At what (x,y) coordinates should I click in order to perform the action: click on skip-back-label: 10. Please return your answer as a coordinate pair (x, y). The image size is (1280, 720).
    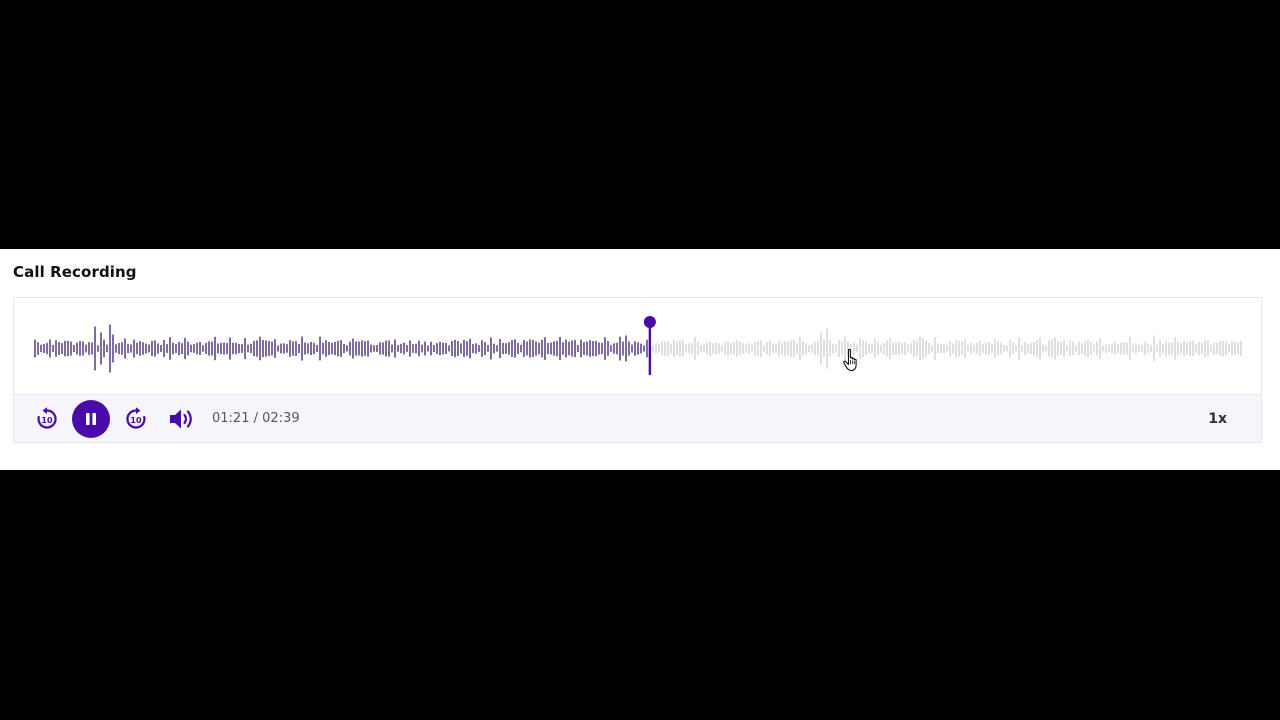
    Looking at the image, I should click on (47, 420).